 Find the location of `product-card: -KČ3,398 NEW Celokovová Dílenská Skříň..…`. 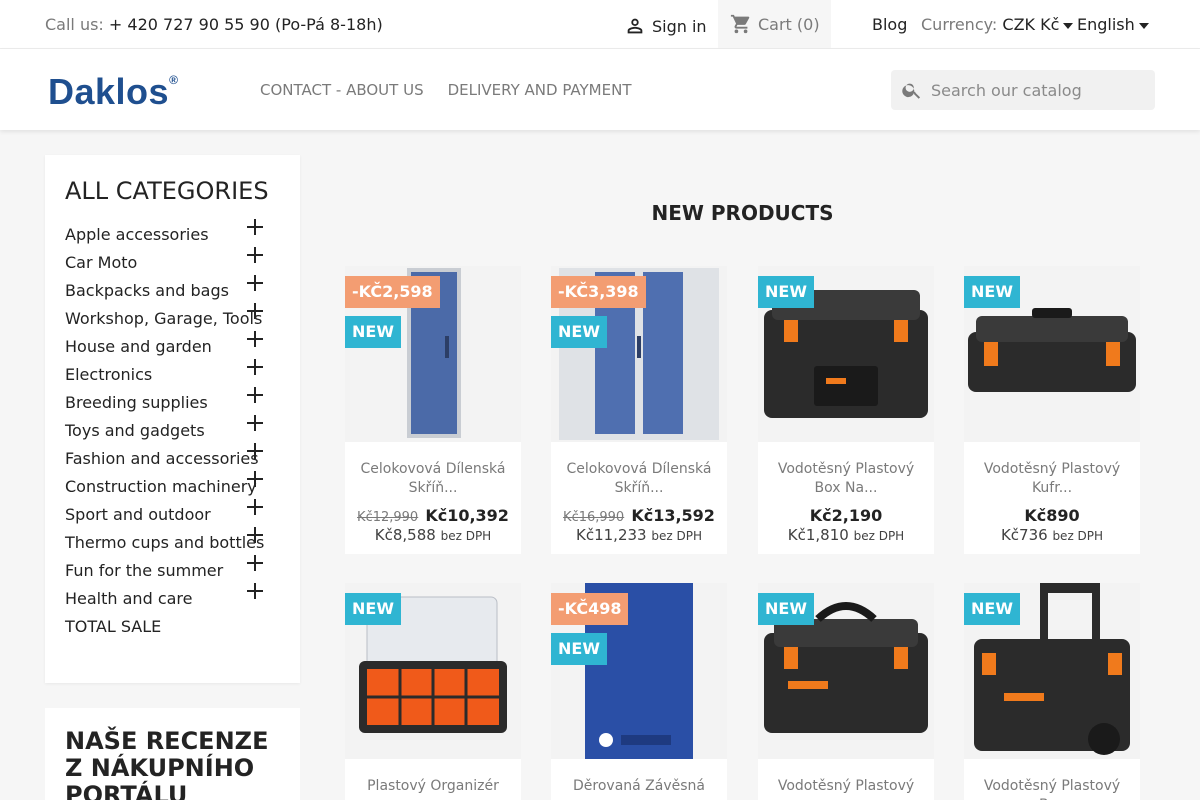

product-card: -KČ3,398 NEW Celokovová Dílenská Skříň..… is located at coordinates (639, 410).